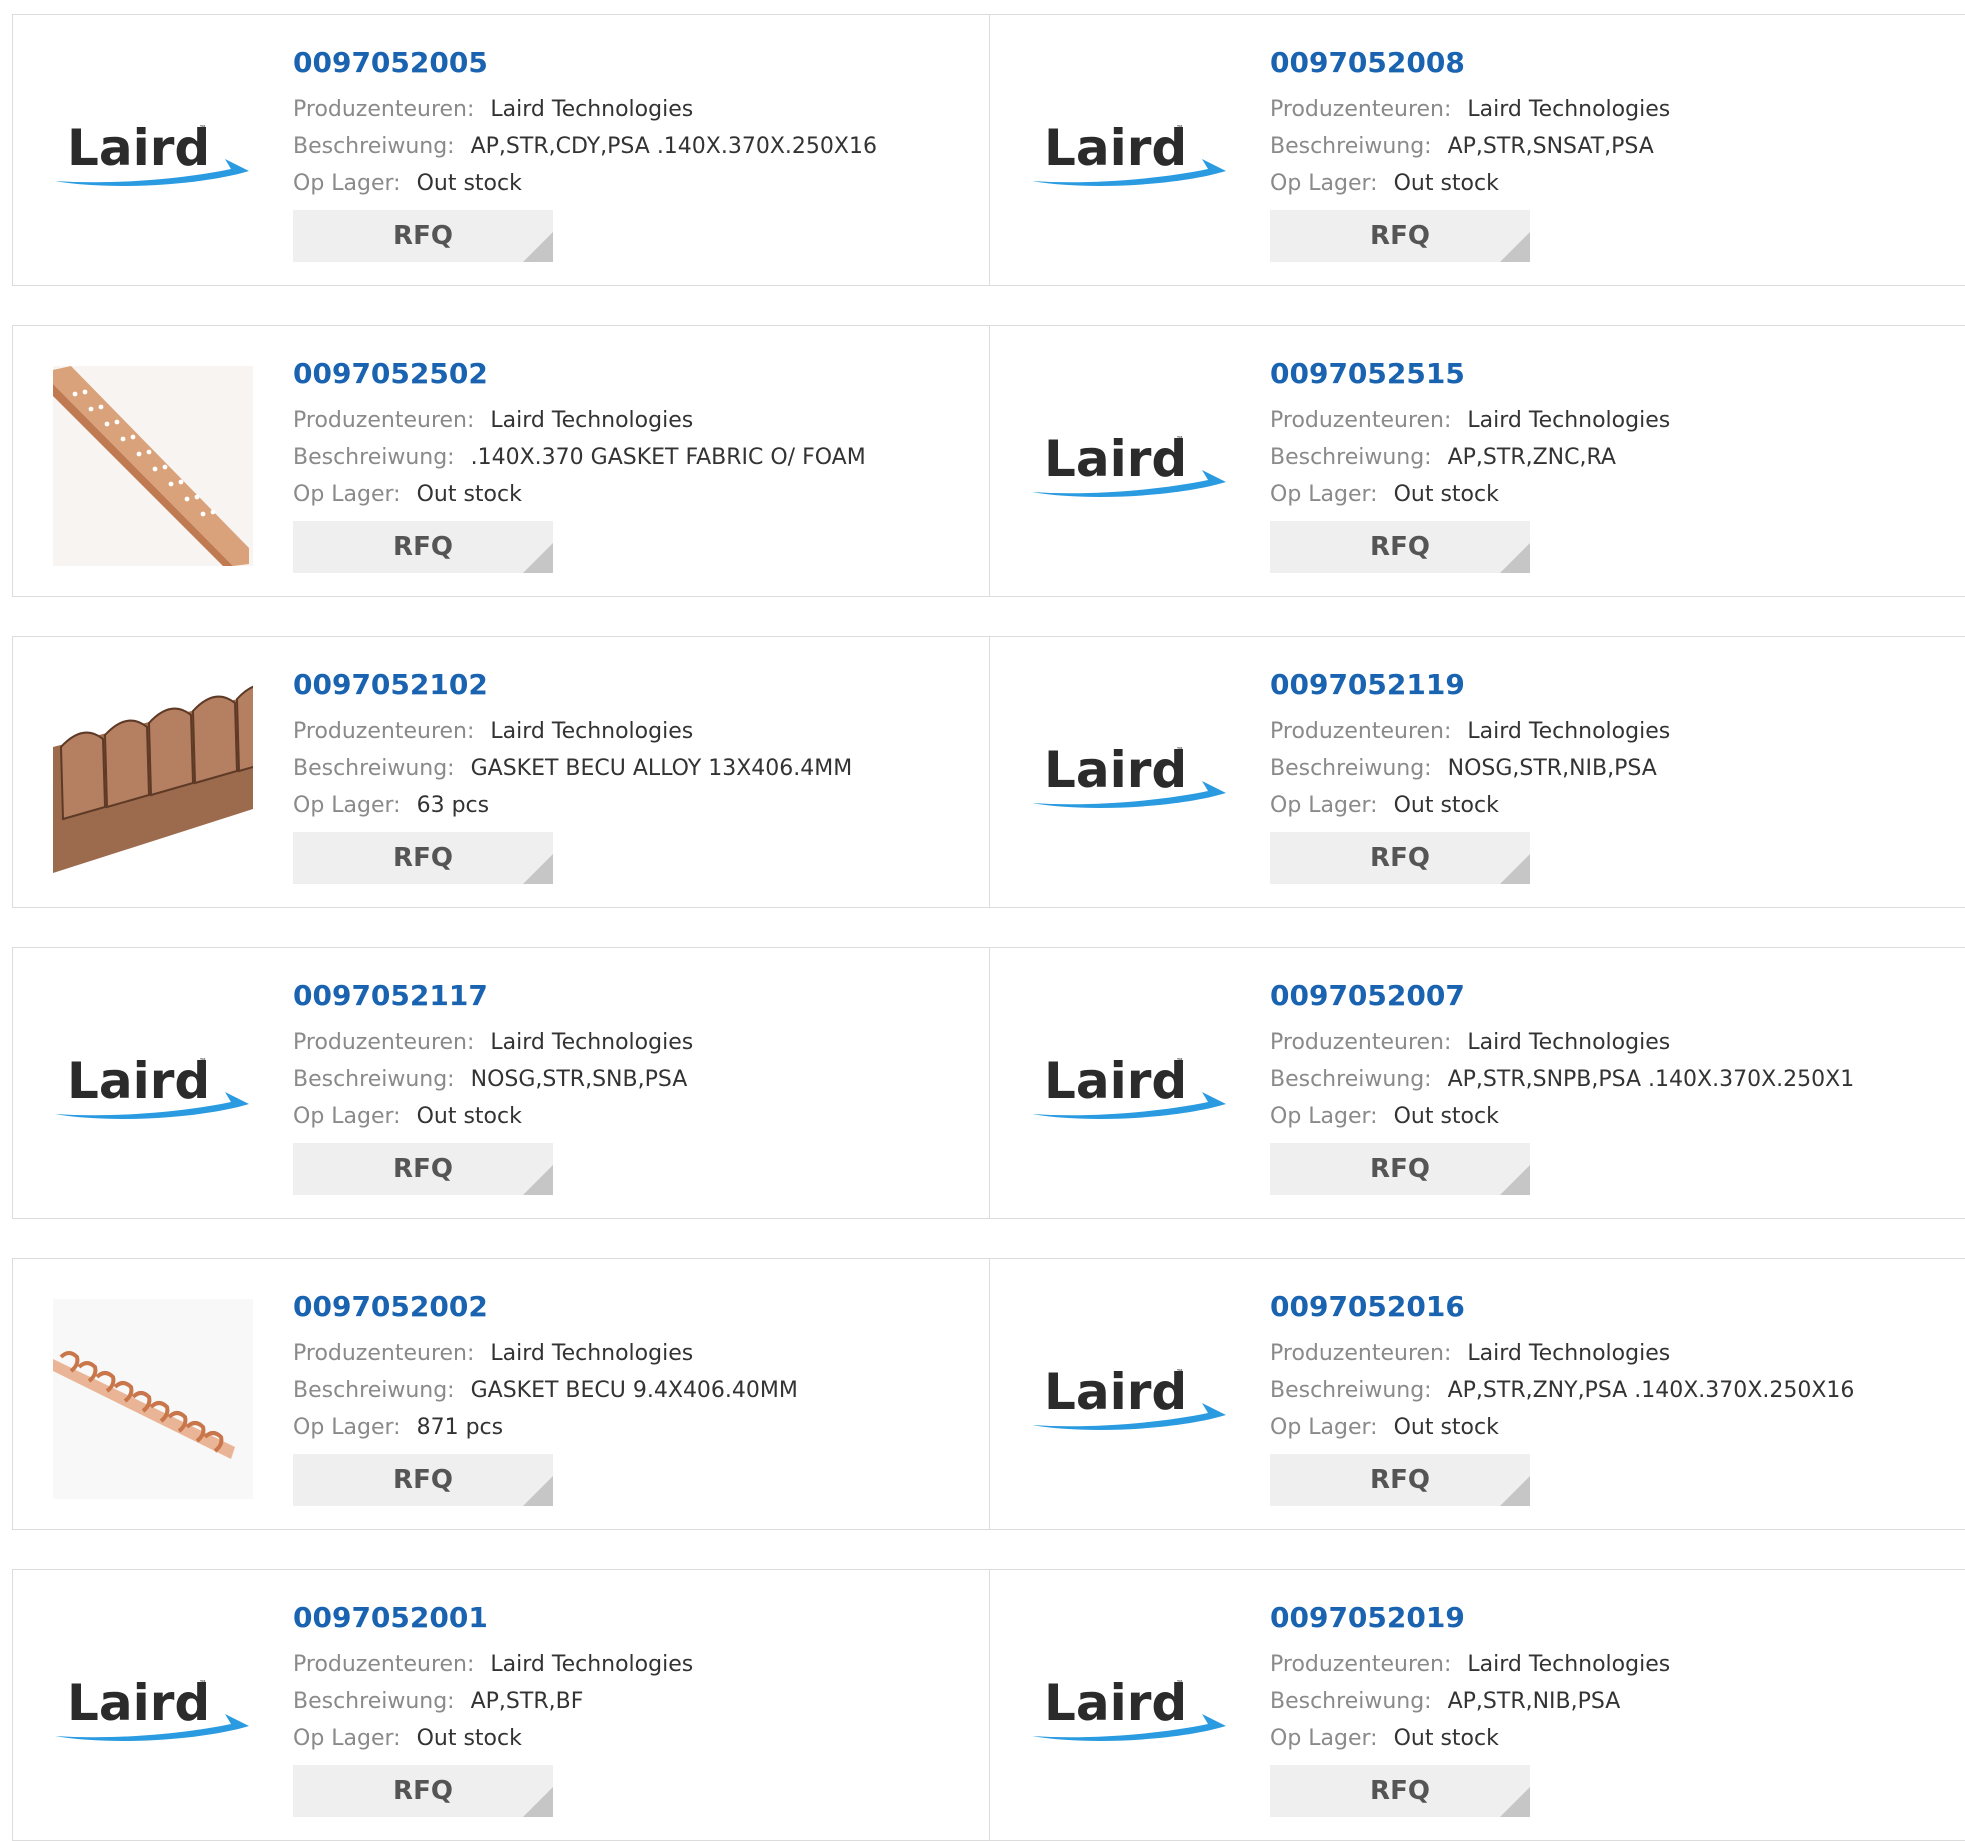 The width and height of the screenshot is (1965, 1841). I want to click on product-card: Laird ™ 0097052016 Produzenteuren, so click(1477, 1394).